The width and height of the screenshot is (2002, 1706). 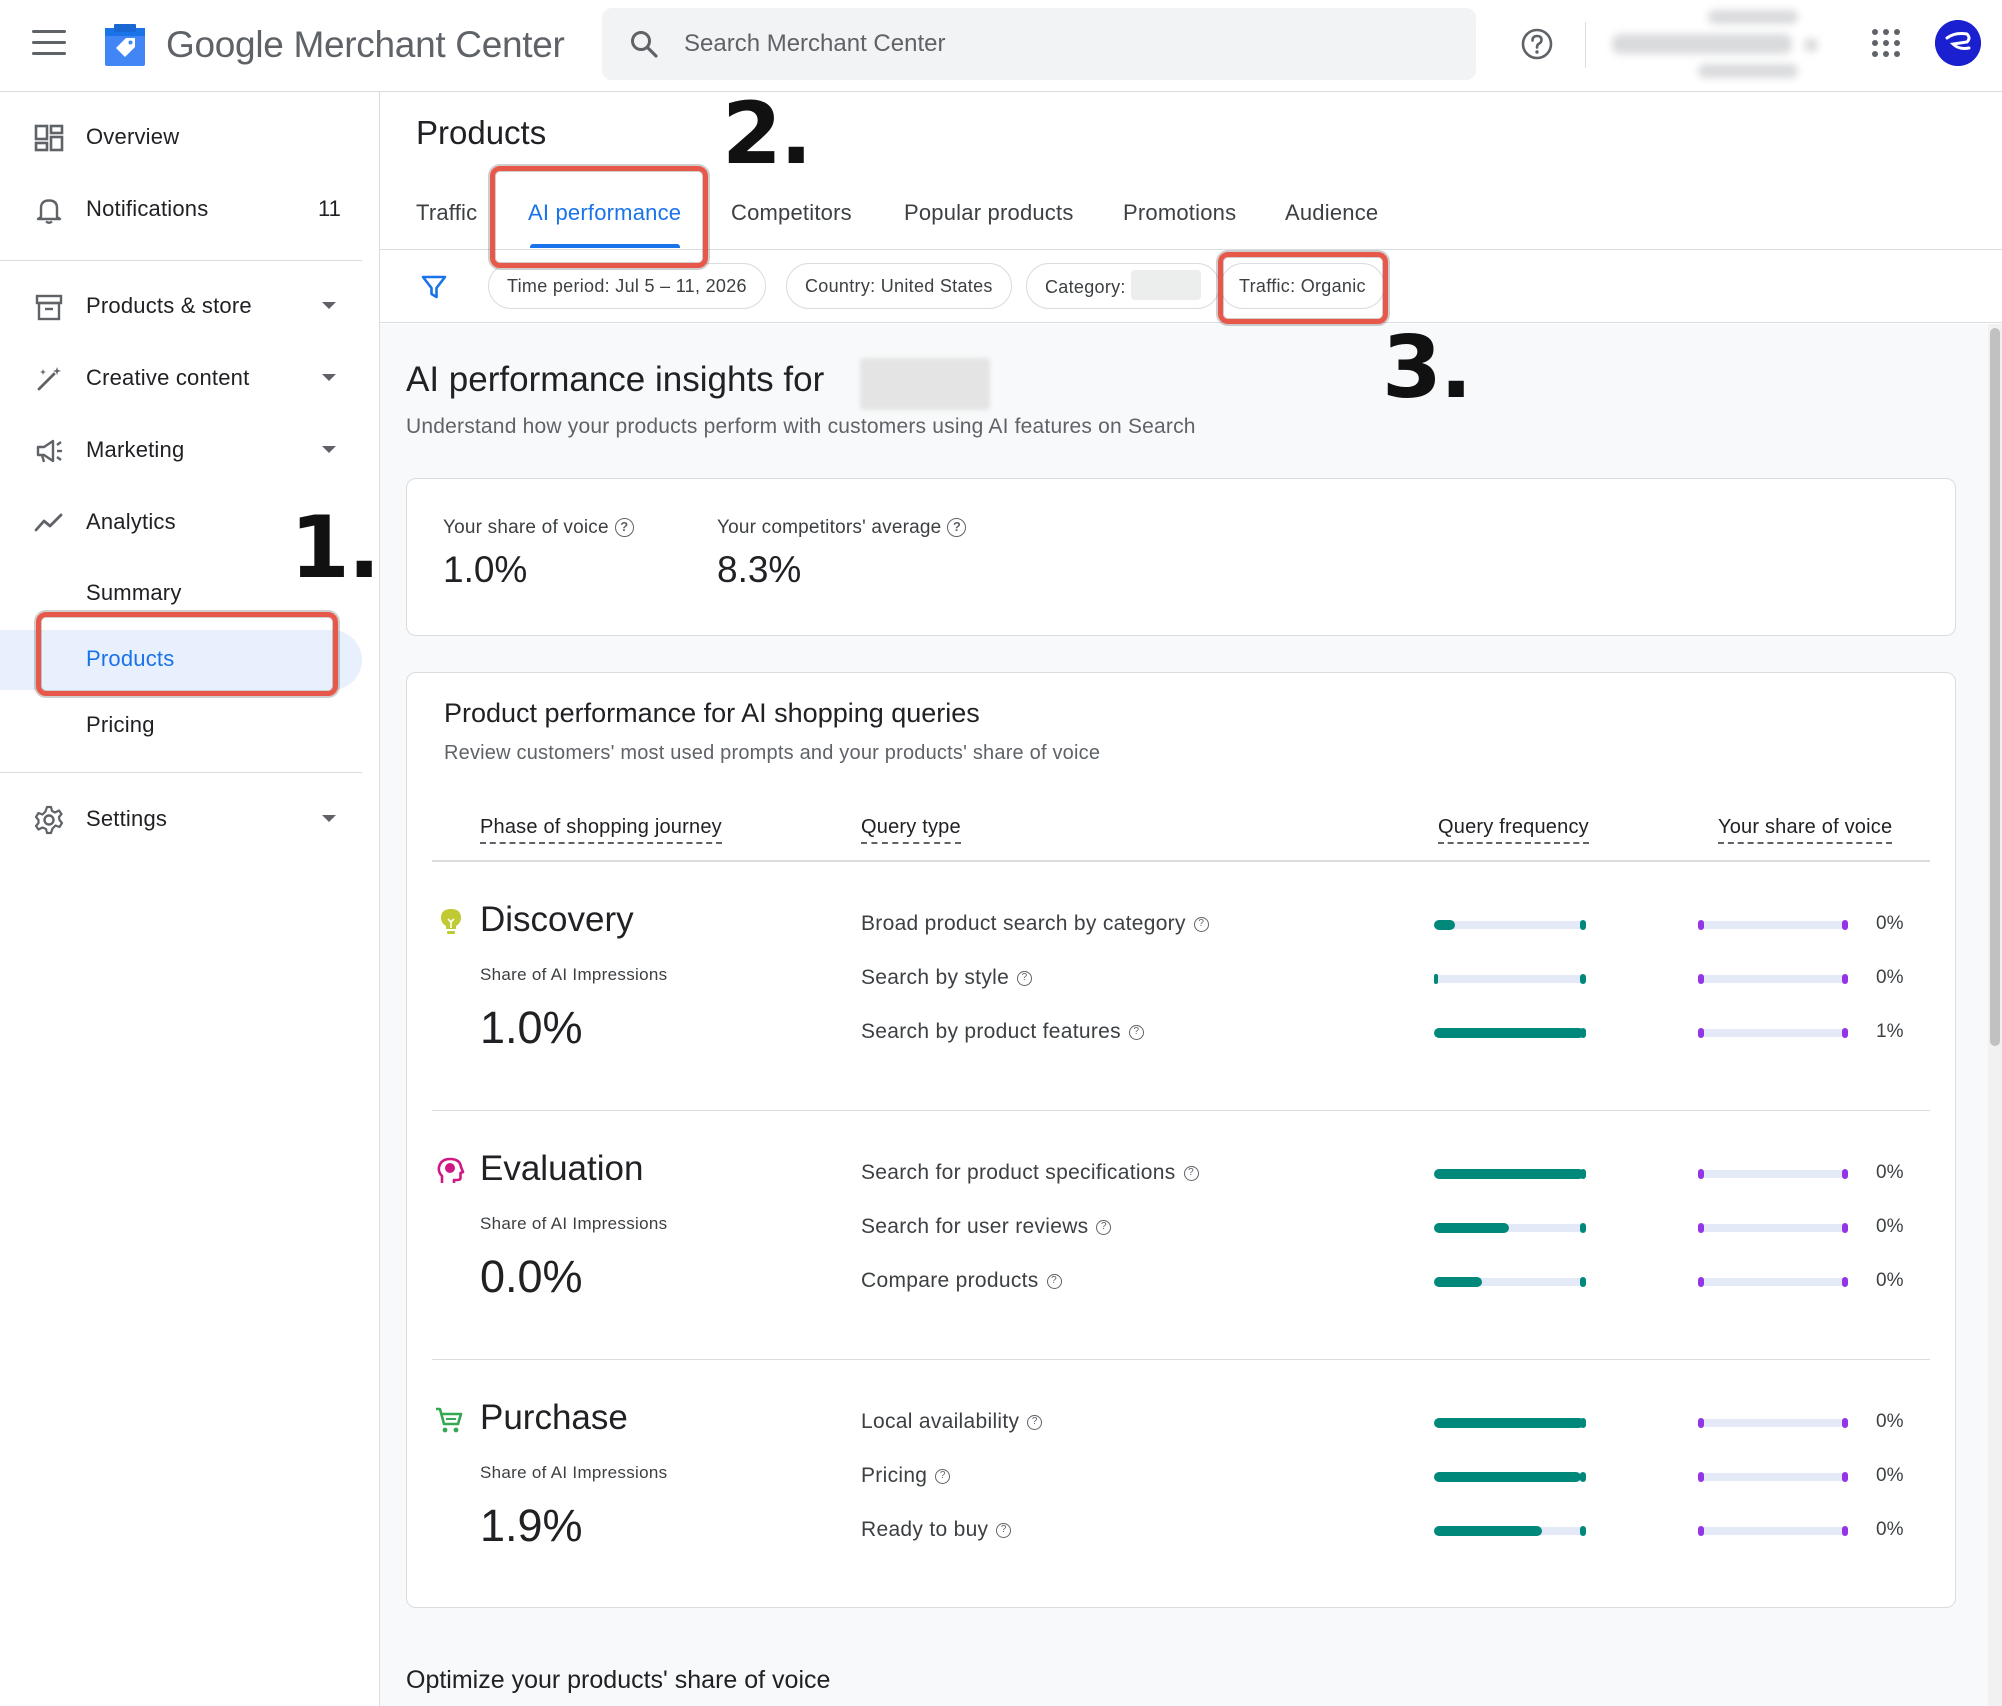 I want to click on competitors-label: Your competitors' average, so click(x=829, y=527).